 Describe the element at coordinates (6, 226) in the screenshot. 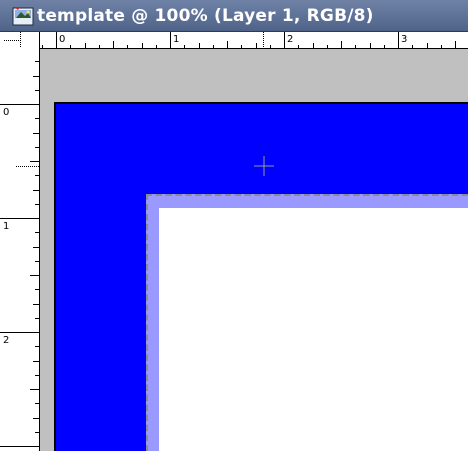

I see `ruler-left-label: 1` at that location.